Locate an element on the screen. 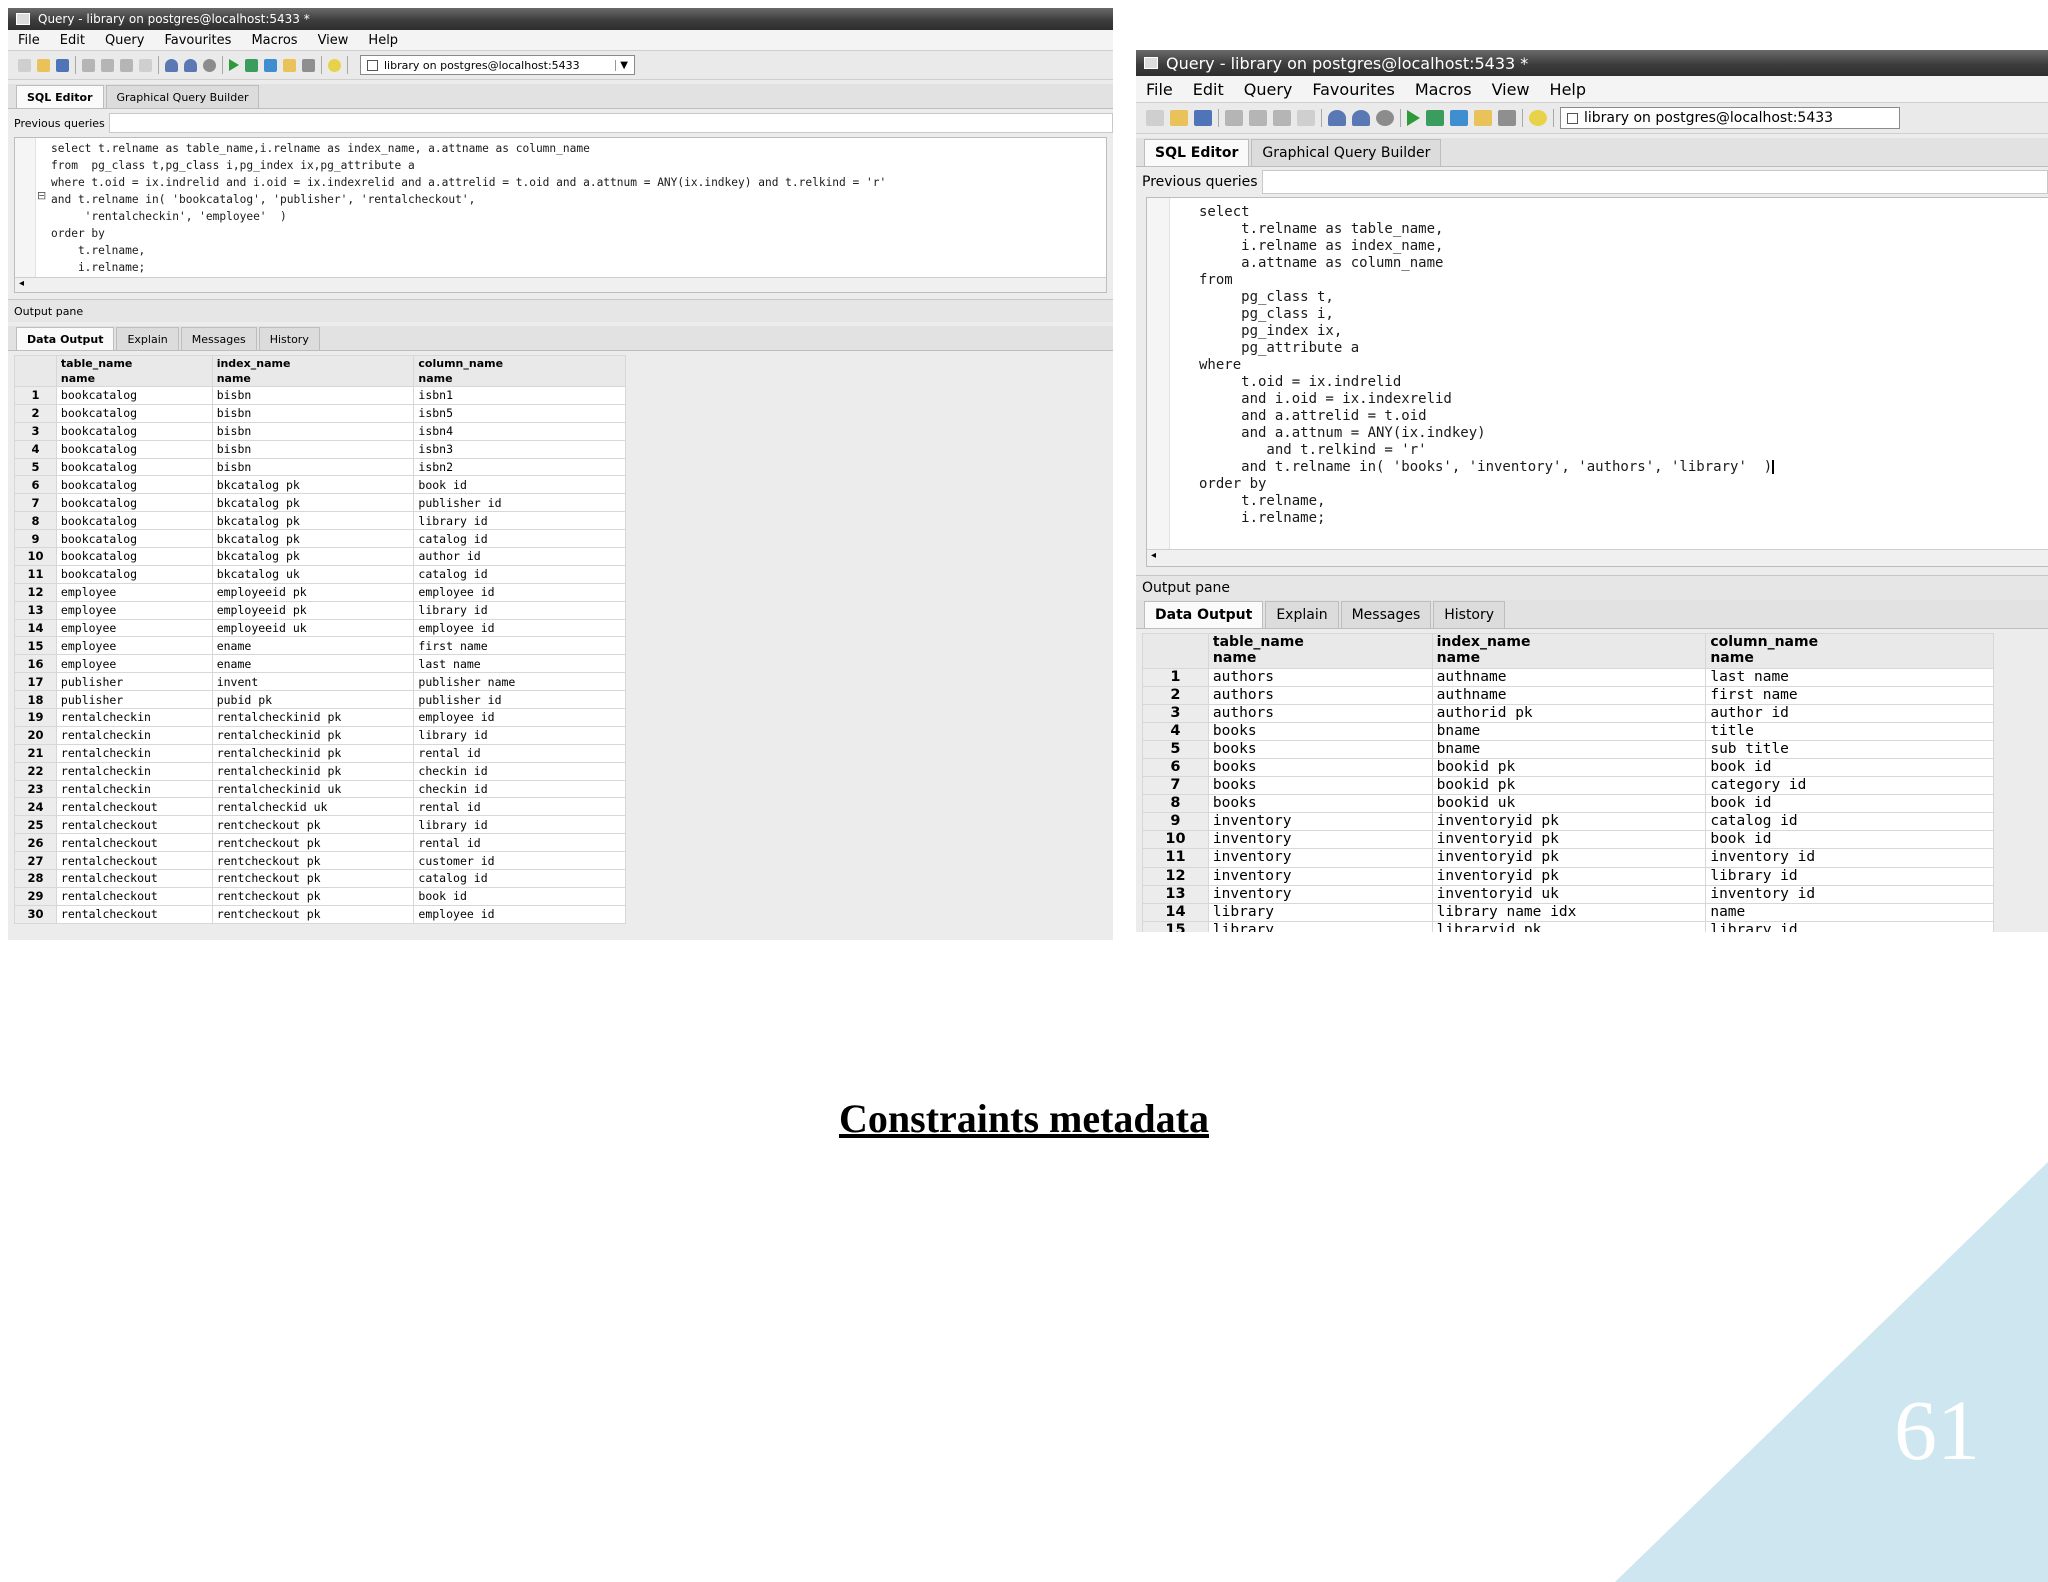  menu-macros: Macros is located at coordinates (274, 40).